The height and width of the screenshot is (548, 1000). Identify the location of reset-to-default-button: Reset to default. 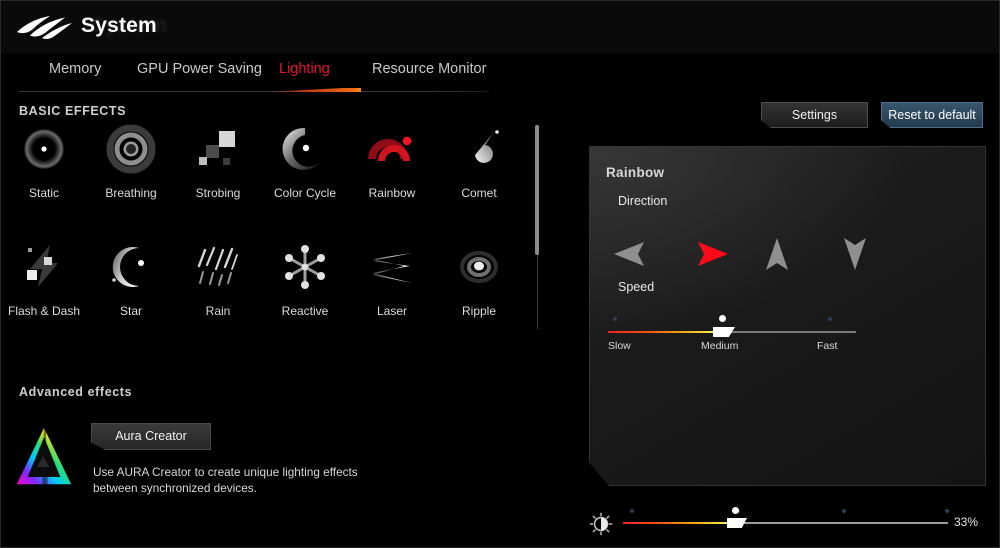
(932, 115).